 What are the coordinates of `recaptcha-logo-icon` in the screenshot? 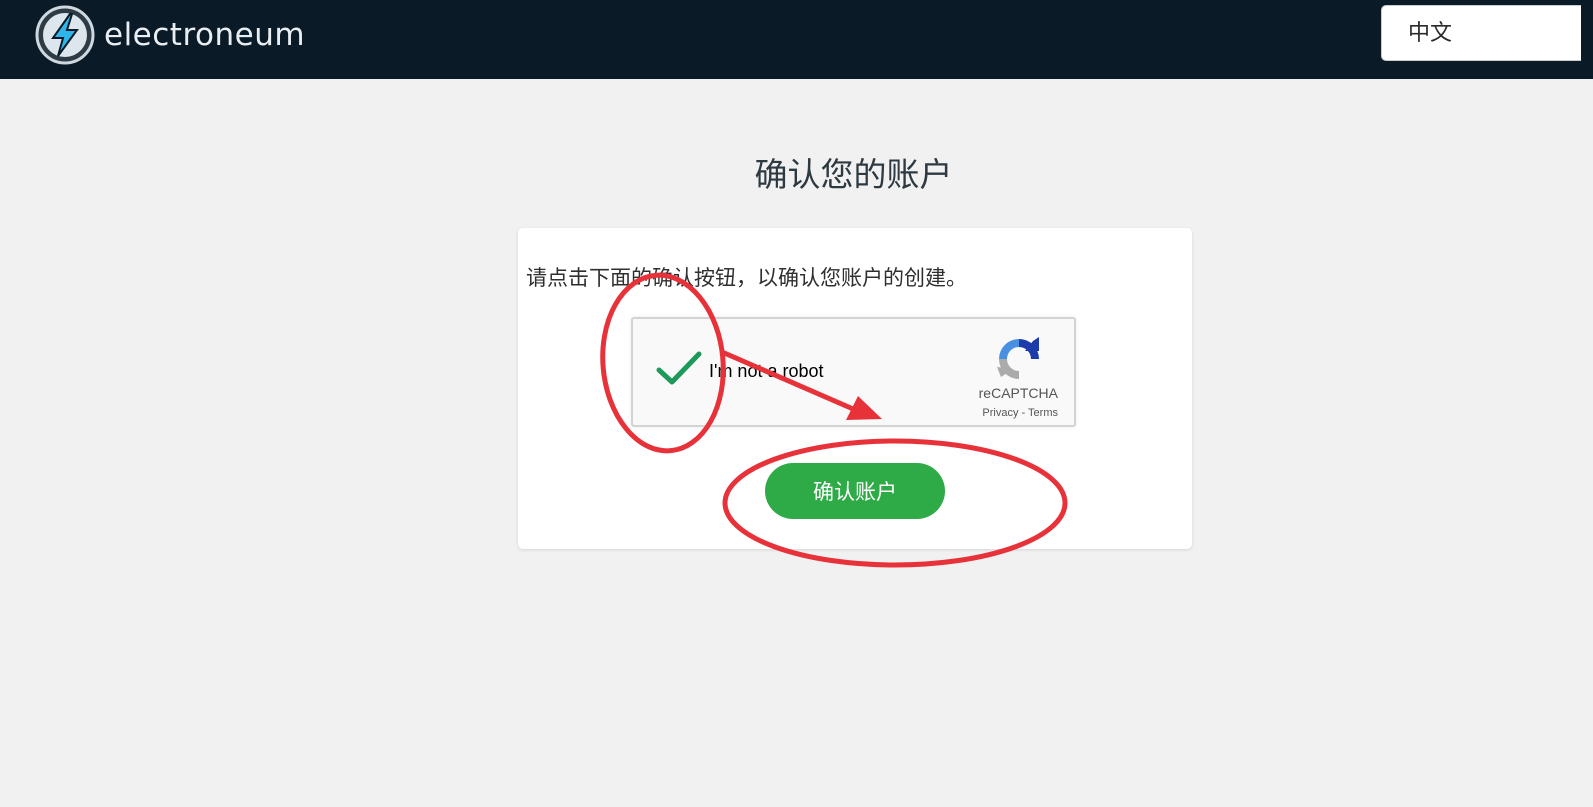 It's located at (1018, 358).